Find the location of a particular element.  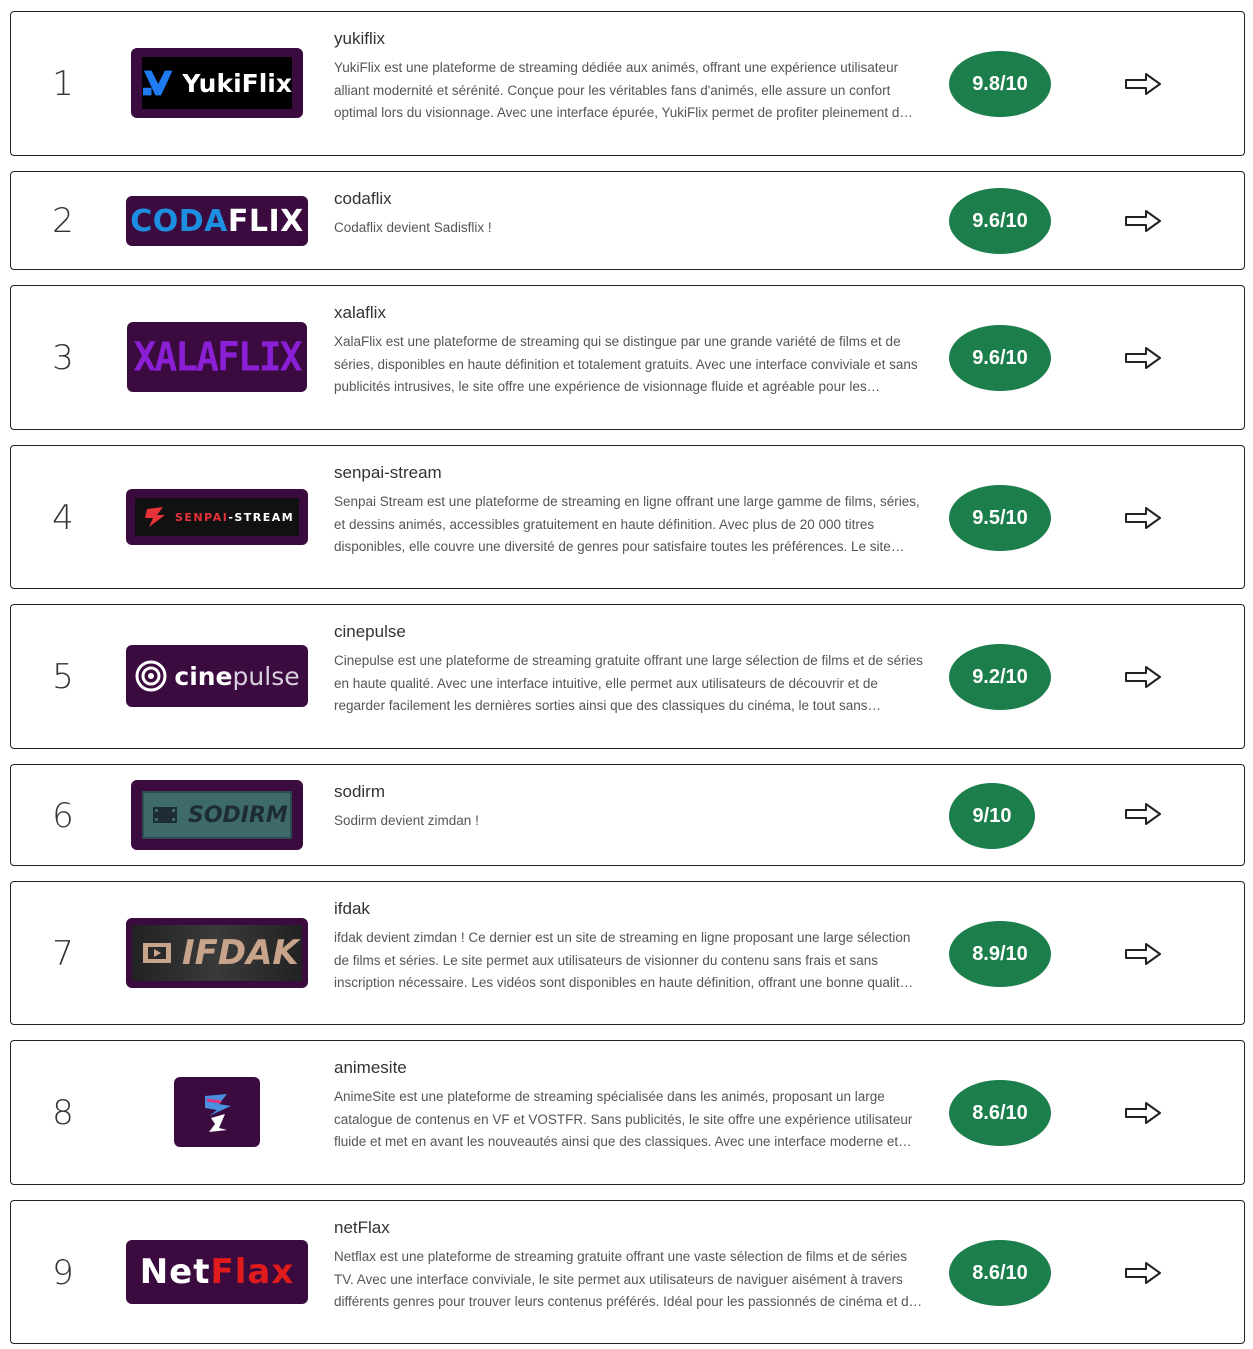

site-name: codaflix is located at coordinates (363, 199).